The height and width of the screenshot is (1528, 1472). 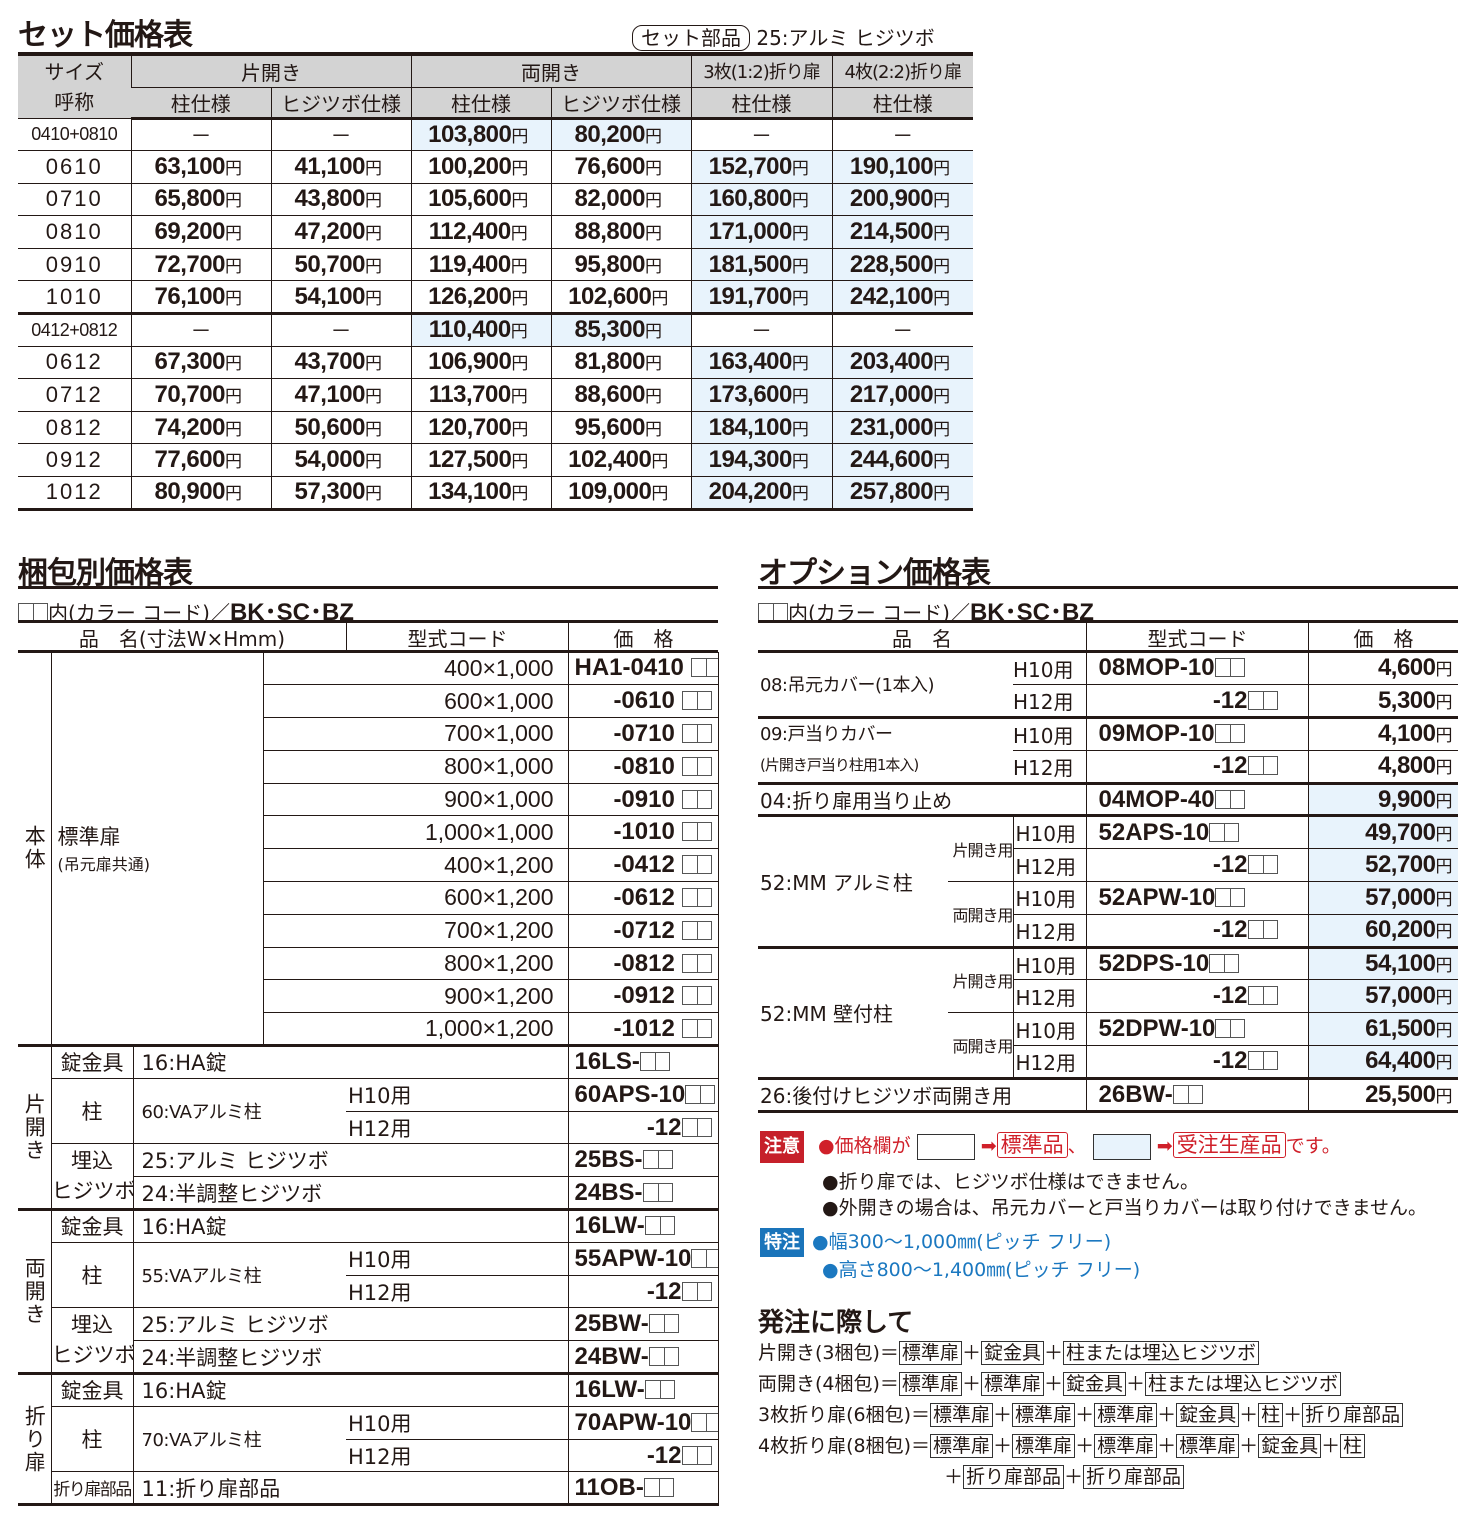 What do you see at coordinates (415, 865) in the screenshot?
I see `dimension-cell: 400×1,200` at bounding box center [415, 865].